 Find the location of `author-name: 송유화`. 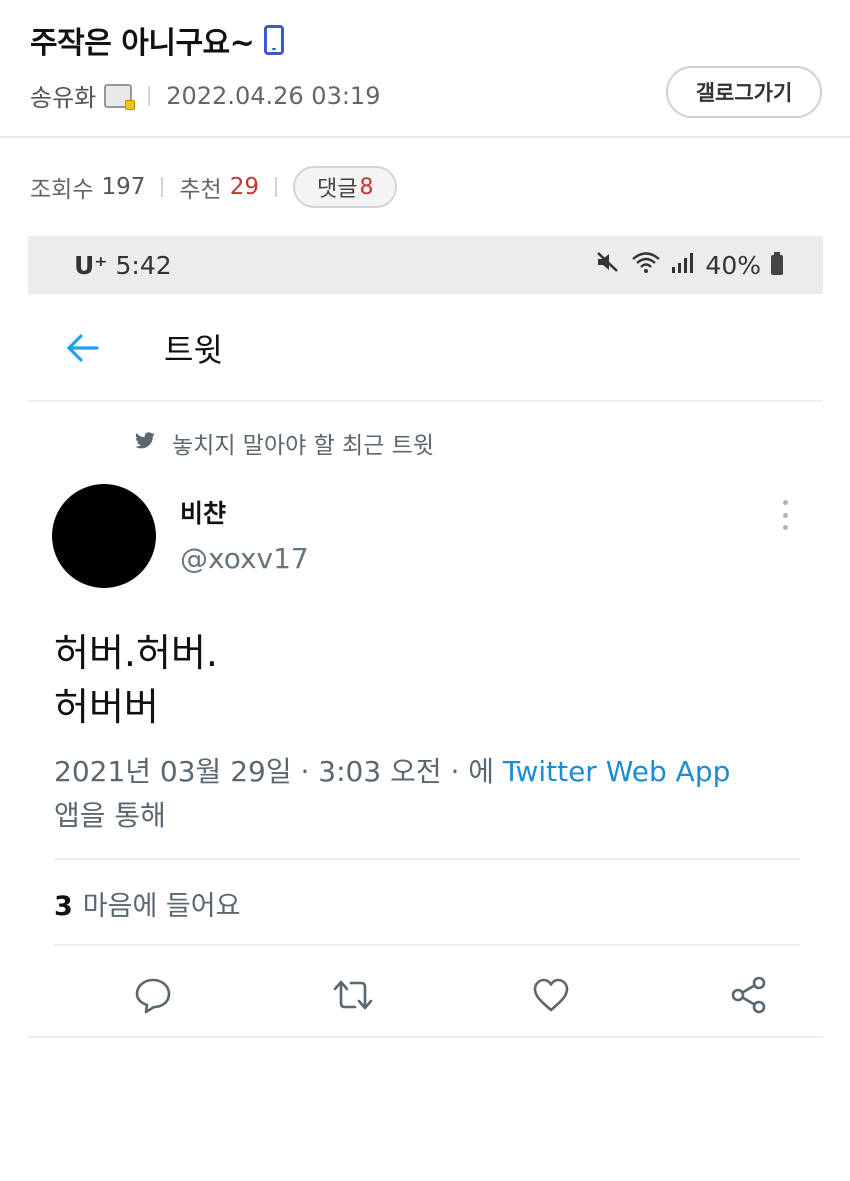

author-name: 송유화 is located at coordinates (63, 95).